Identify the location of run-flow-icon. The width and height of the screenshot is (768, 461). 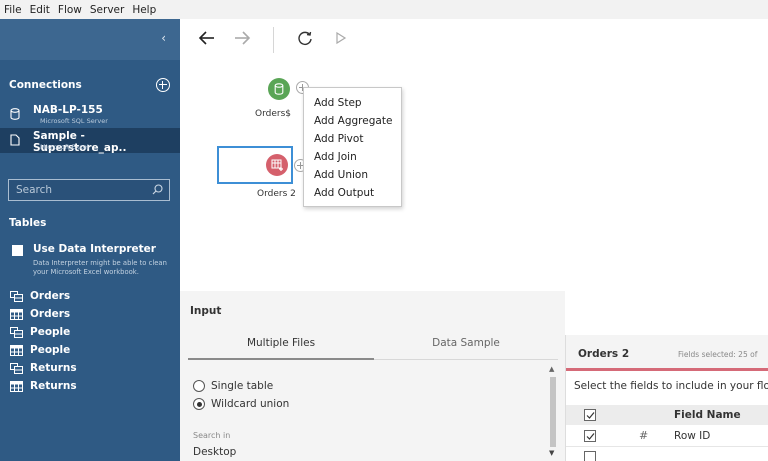
(341, 38).